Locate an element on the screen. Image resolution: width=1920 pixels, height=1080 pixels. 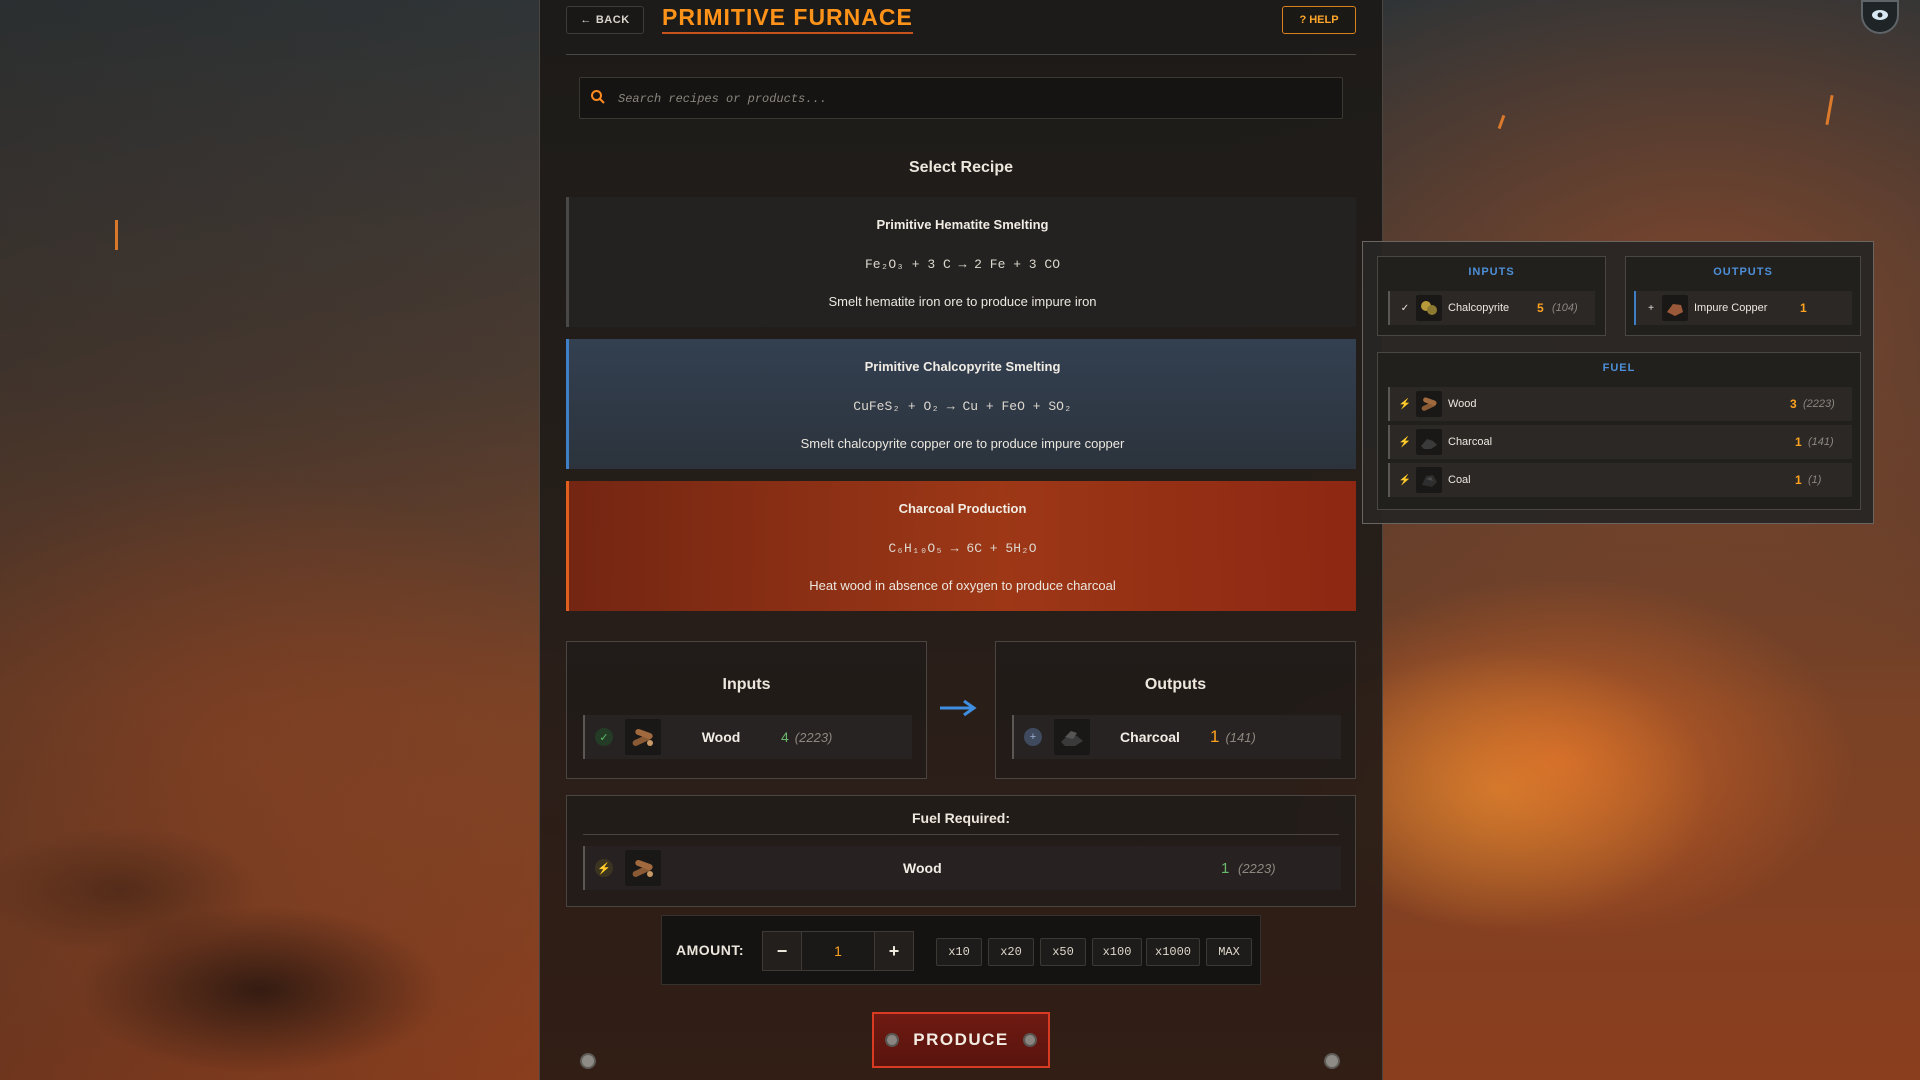
arrow-right-icon is located at coordinates (958, 710).